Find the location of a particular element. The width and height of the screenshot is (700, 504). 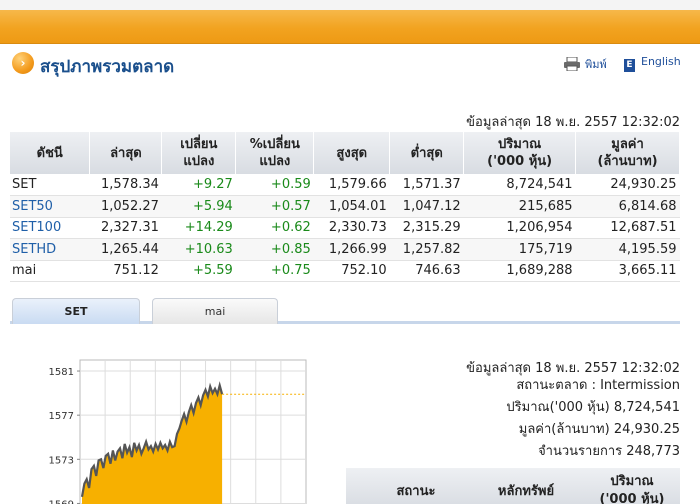

cell-pct: +0.75 is located at coordinates (274, 271).